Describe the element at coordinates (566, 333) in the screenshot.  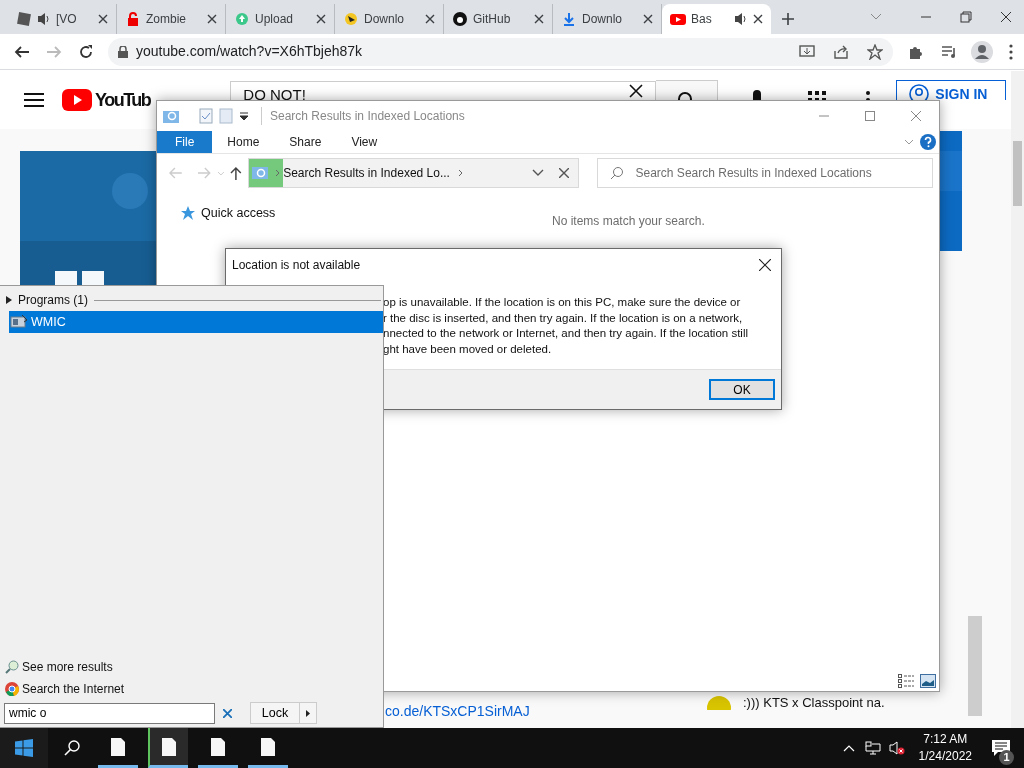
I see `message-text: nnected to the network or Internet, and then try again. If the location still` at that location.